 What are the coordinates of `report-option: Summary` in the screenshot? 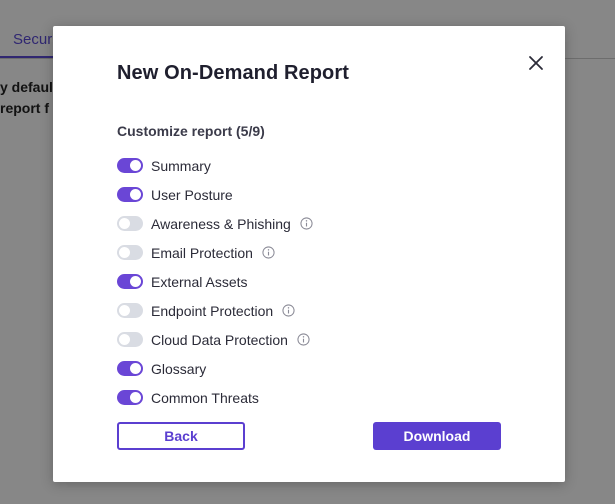 It's located at (327, 165).